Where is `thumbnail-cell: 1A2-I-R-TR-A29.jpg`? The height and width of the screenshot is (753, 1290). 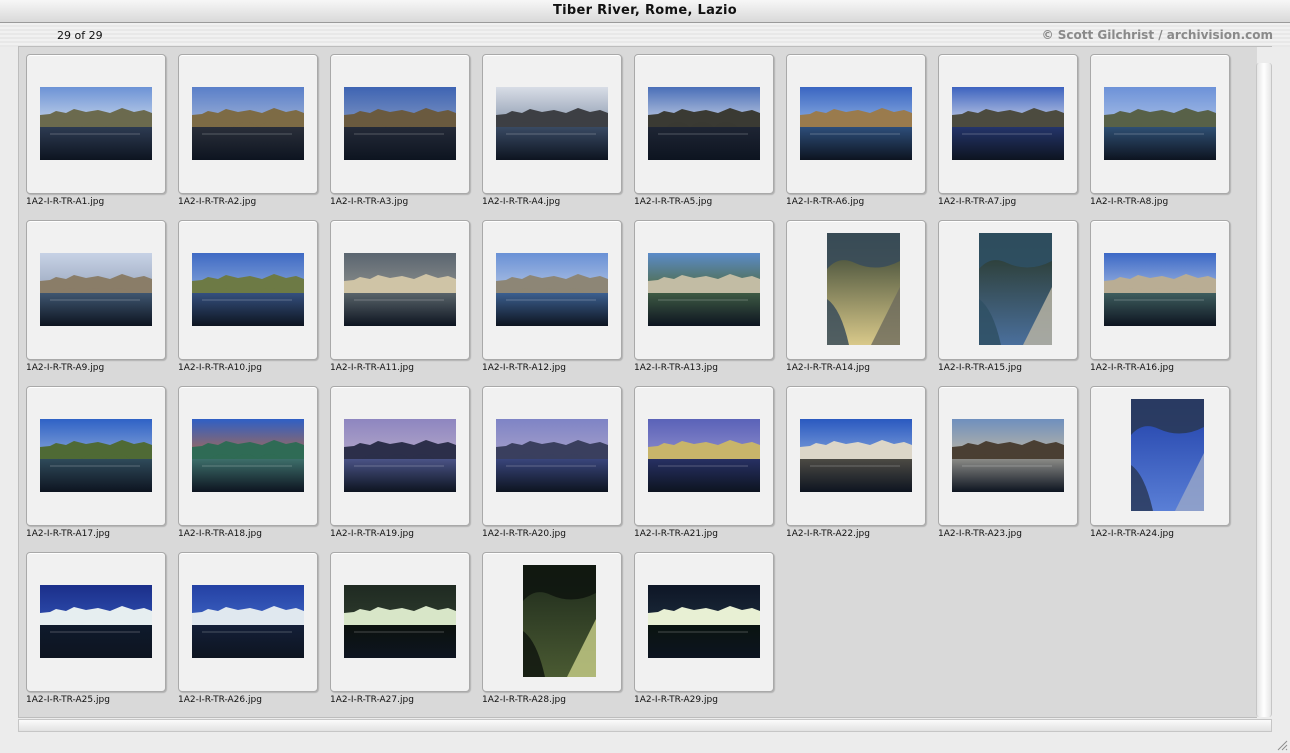
thumbnail-cell: 1A2-I-R-TR-A29.jpg is located at coordinates (704, 631).